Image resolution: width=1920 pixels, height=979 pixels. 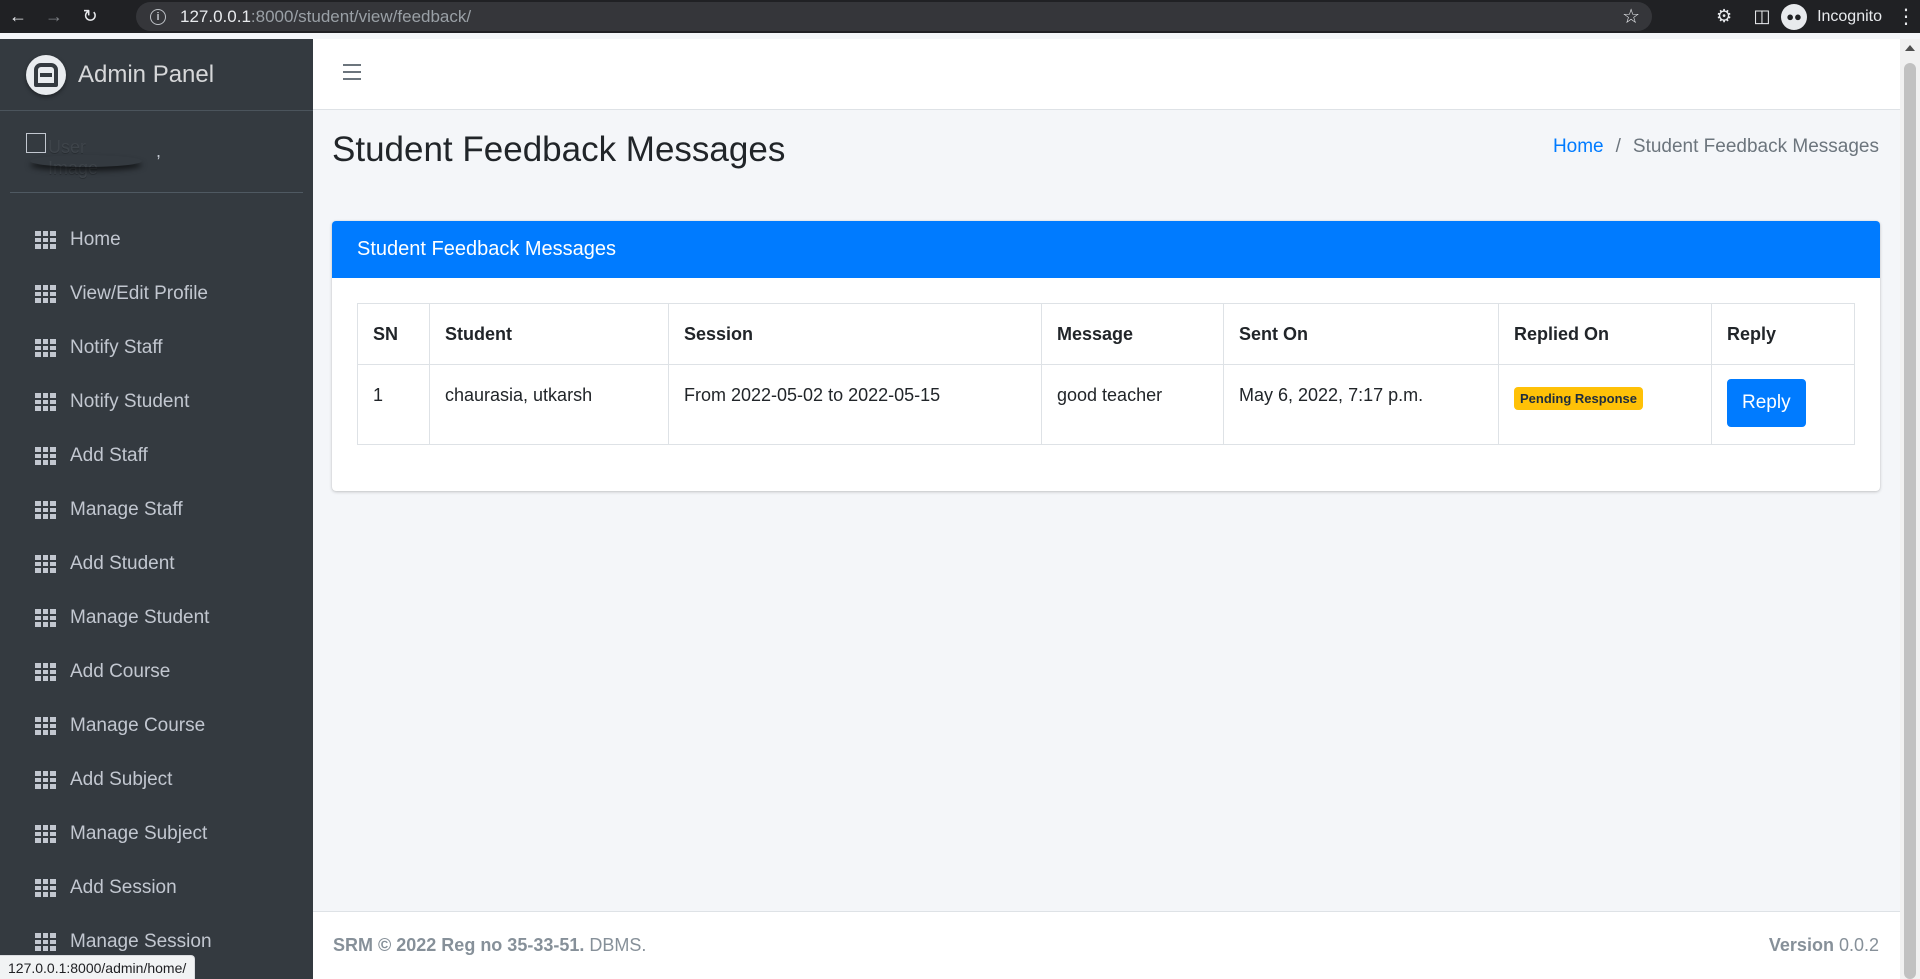 I want to click on sidebar-item-manage-staff: Manage Staff, so click(x=156, y=510).